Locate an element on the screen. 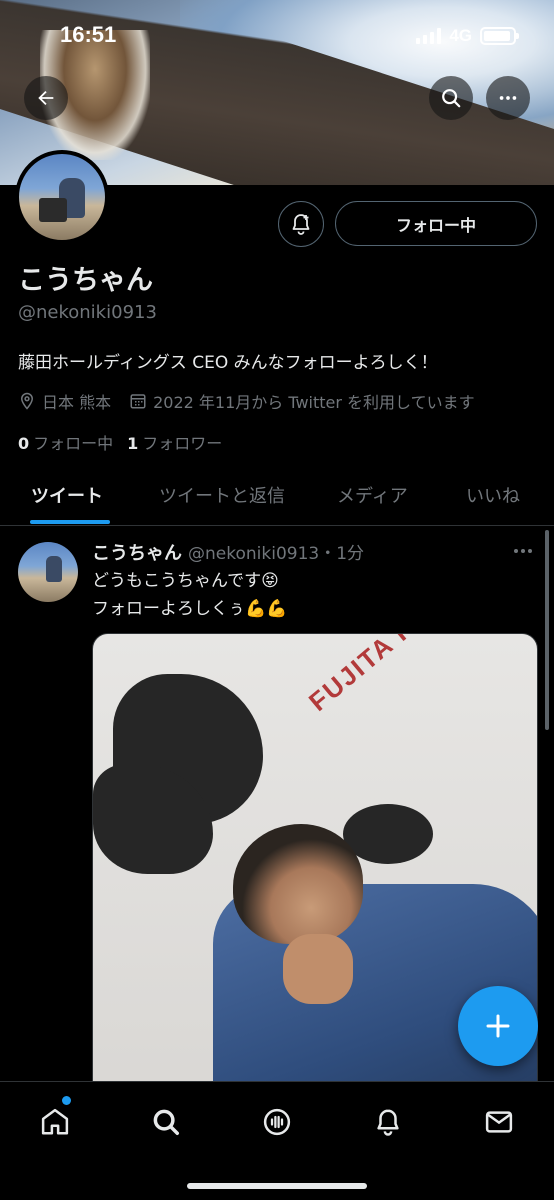 This screenshot has width=554, height=1200. tweet-avatar is located at coordinates (48, 572).